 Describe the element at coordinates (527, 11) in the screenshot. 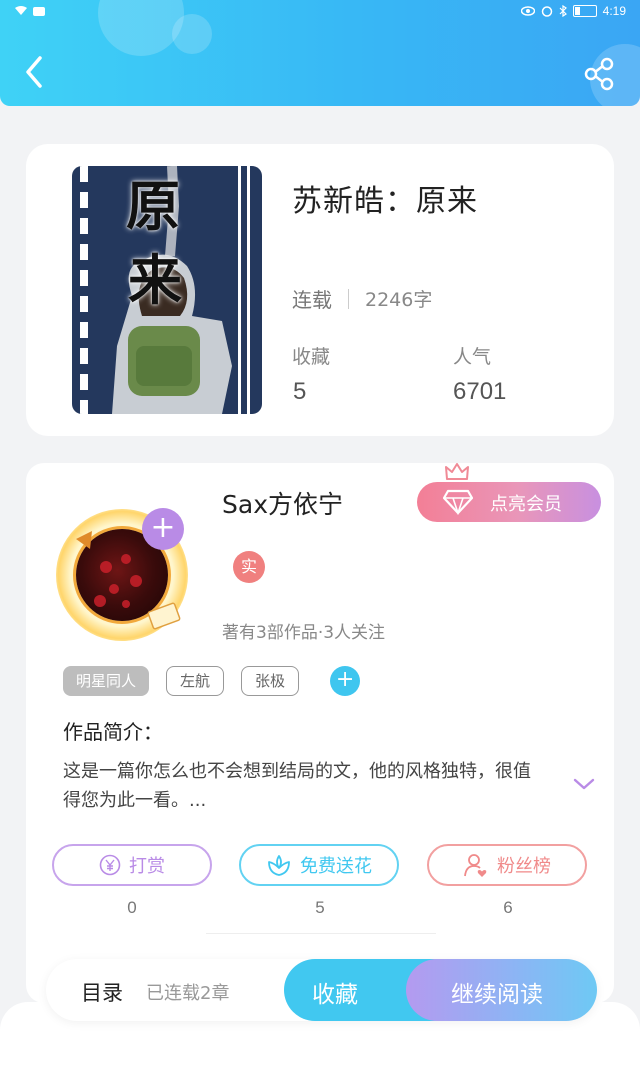

I see `eye-icon` at that location.